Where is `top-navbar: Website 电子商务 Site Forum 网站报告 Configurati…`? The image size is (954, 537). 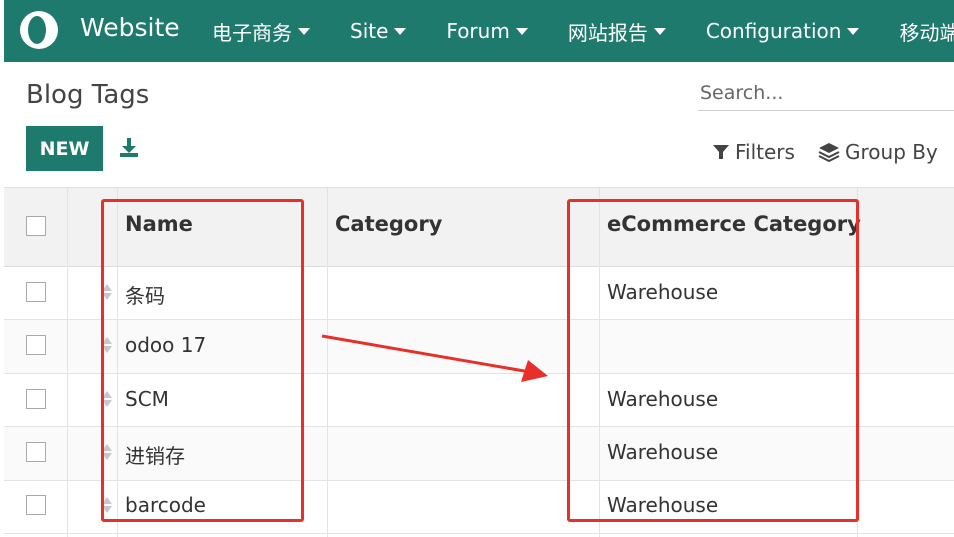
top-navbar: Website 电子商务 Site Forum 网站报告 Configurati… is located at coordinates (479, 31).